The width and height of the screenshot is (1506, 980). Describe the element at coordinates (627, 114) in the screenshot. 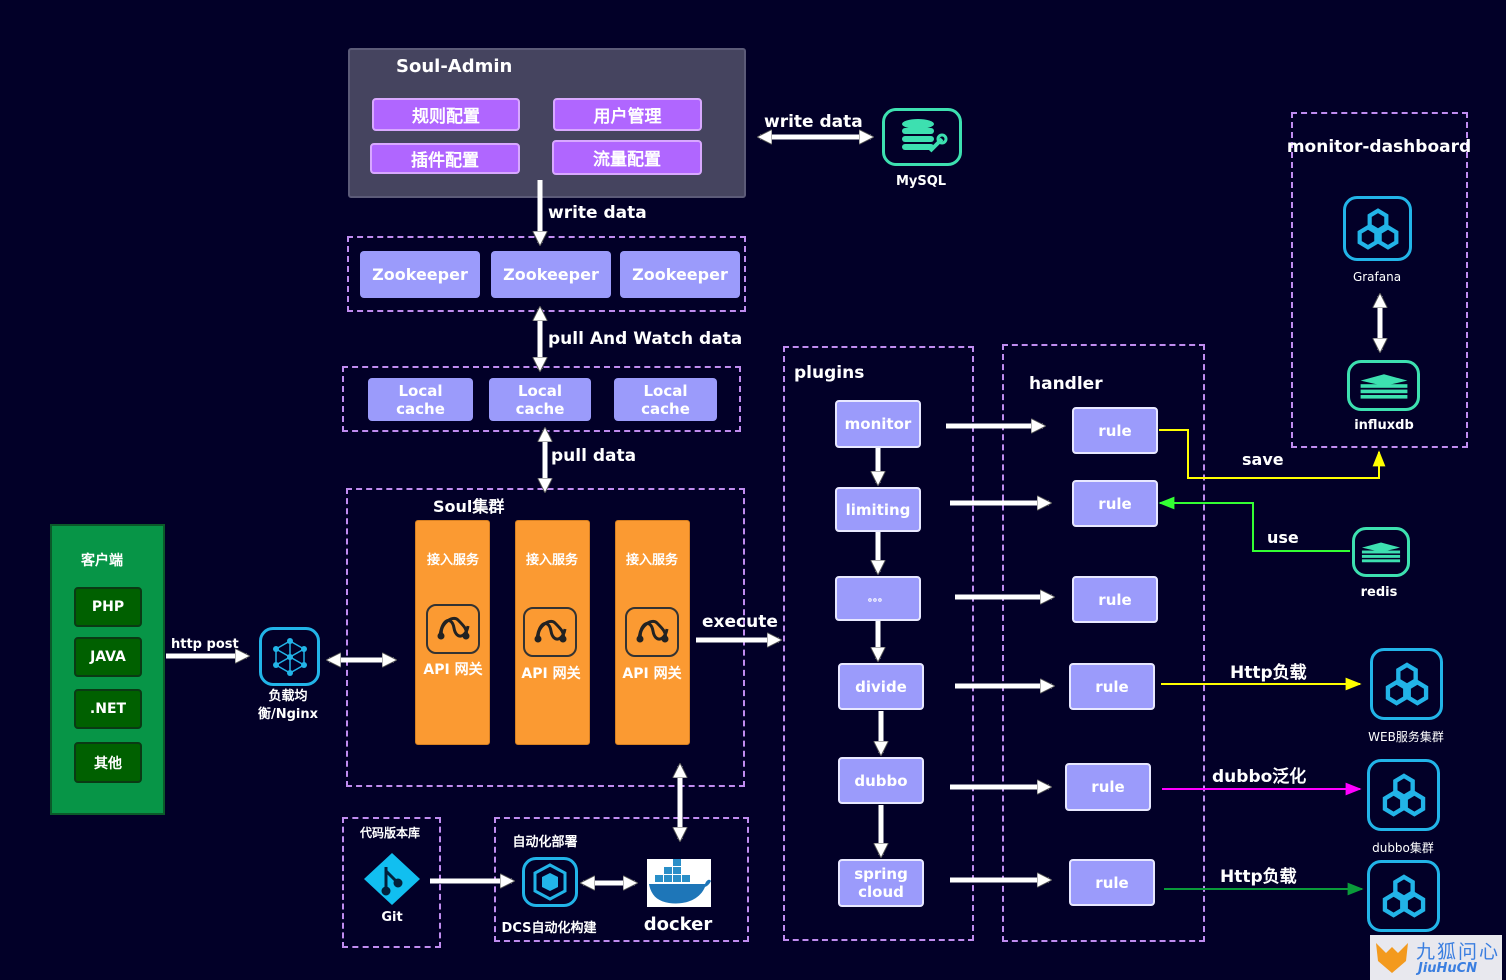

I see `user-management-button: 用户管理` at that location.